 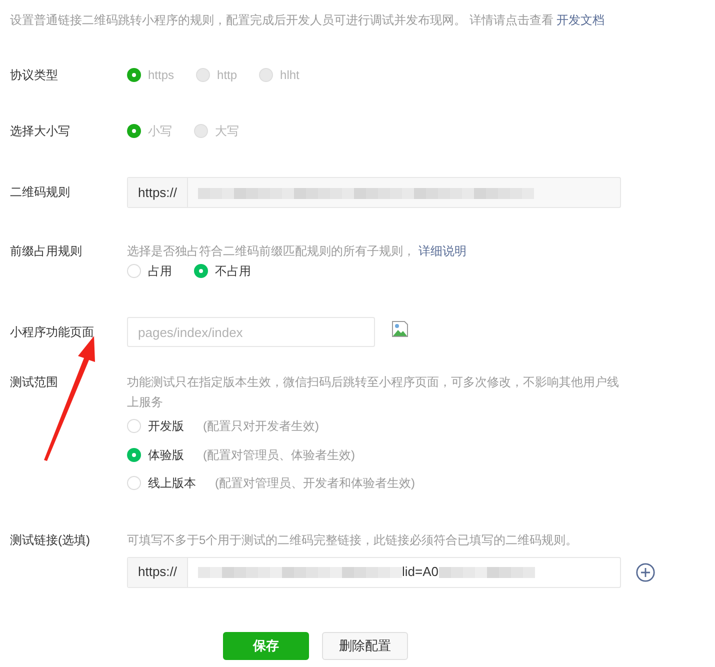 I want to click on hint-text: 功能测试只在指定版本生效，微信扫码后跳转至小程序页面，可多次修改，不影响其他用户线上服务, so click(x=373, y=392).